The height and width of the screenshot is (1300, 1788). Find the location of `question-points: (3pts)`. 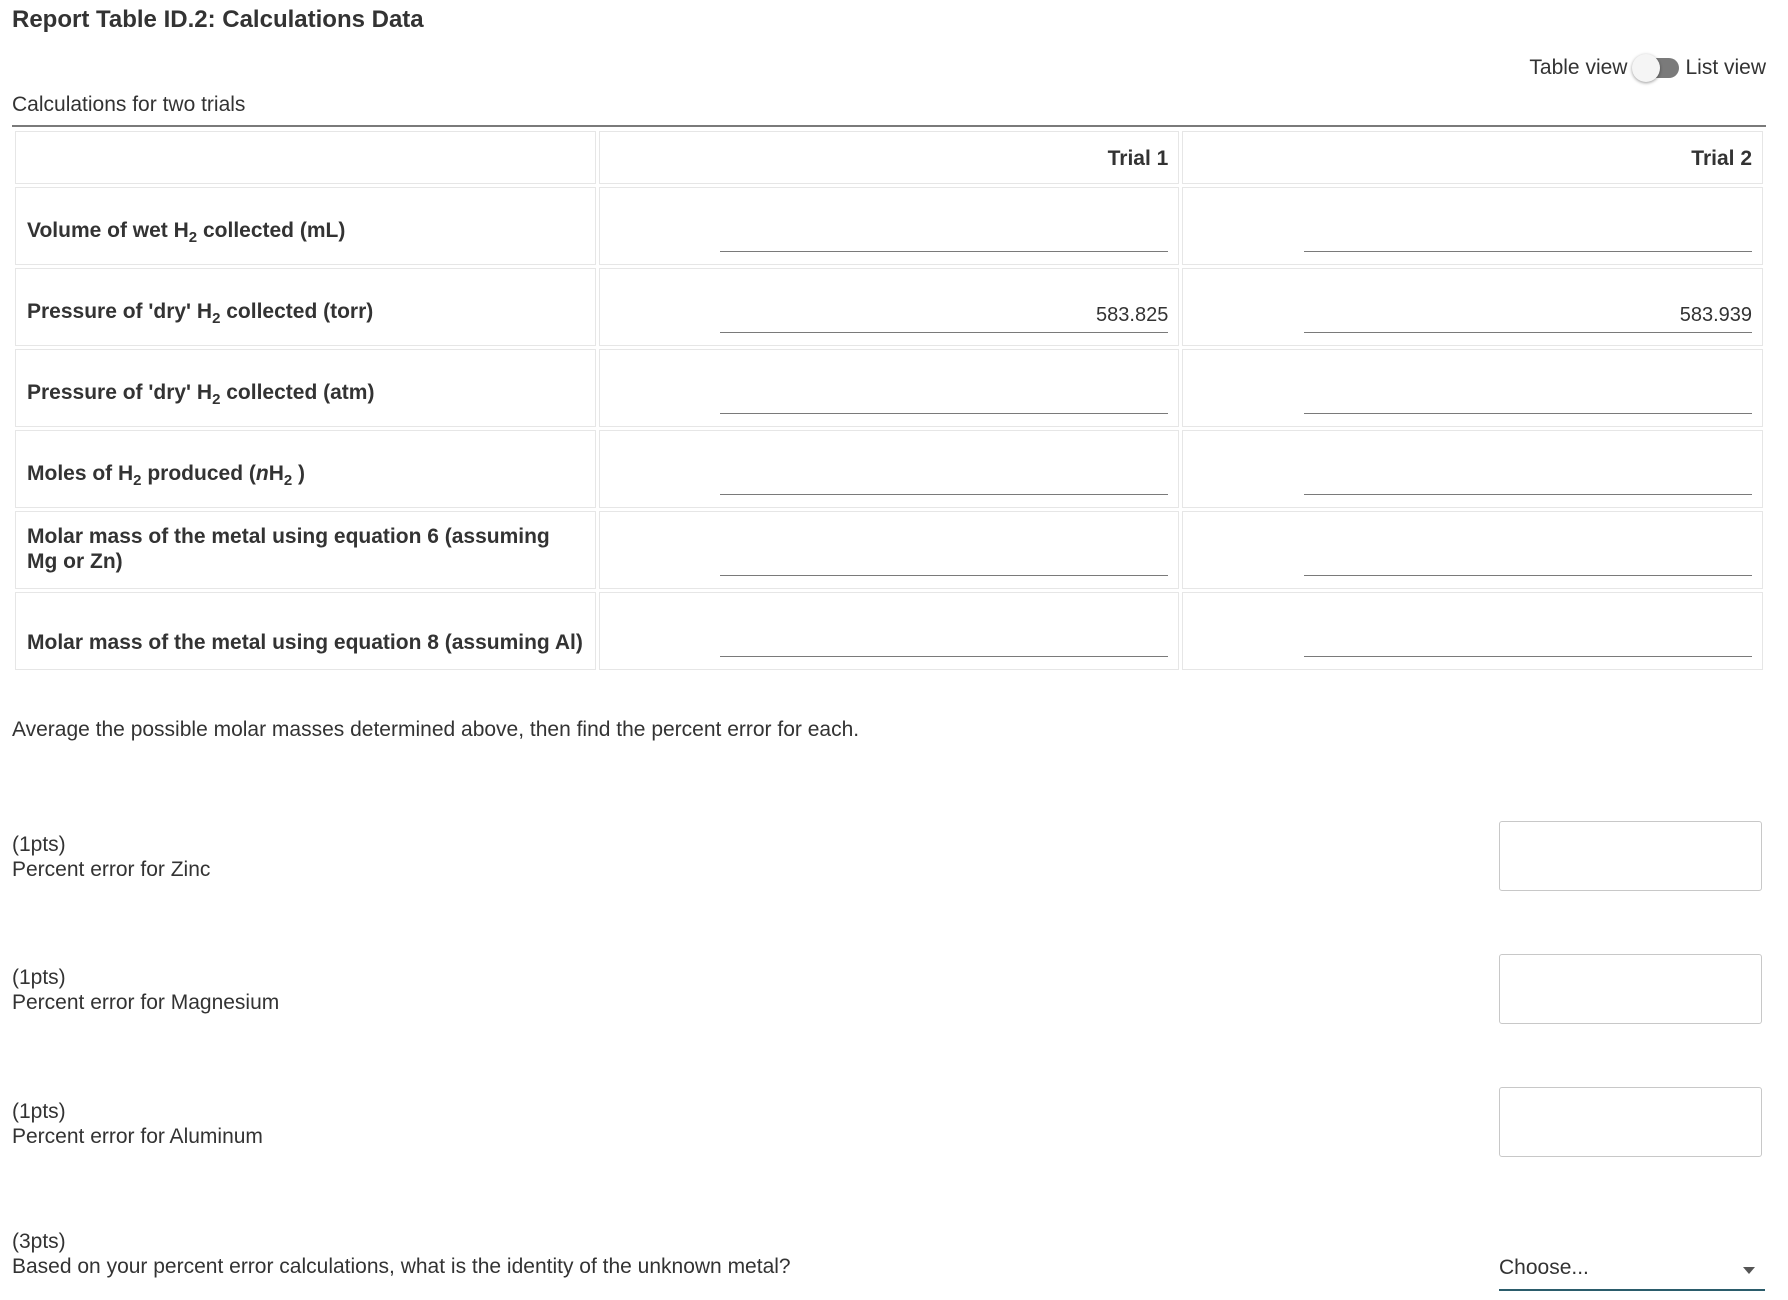

question-points: (3pts) is located at coordinates (39, 1241).